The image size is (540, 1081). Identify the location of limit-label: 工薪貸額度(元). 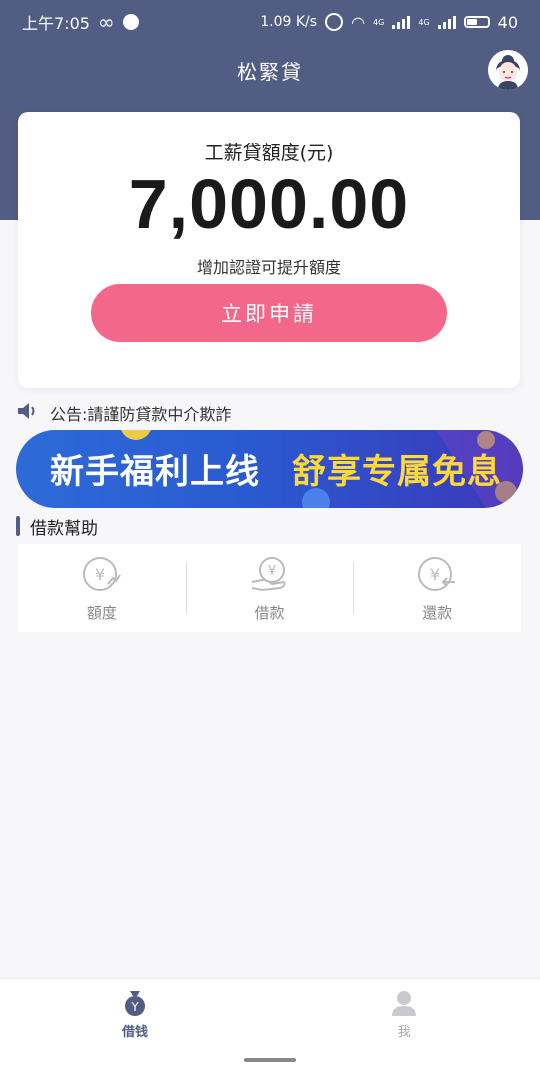
(269, 153).